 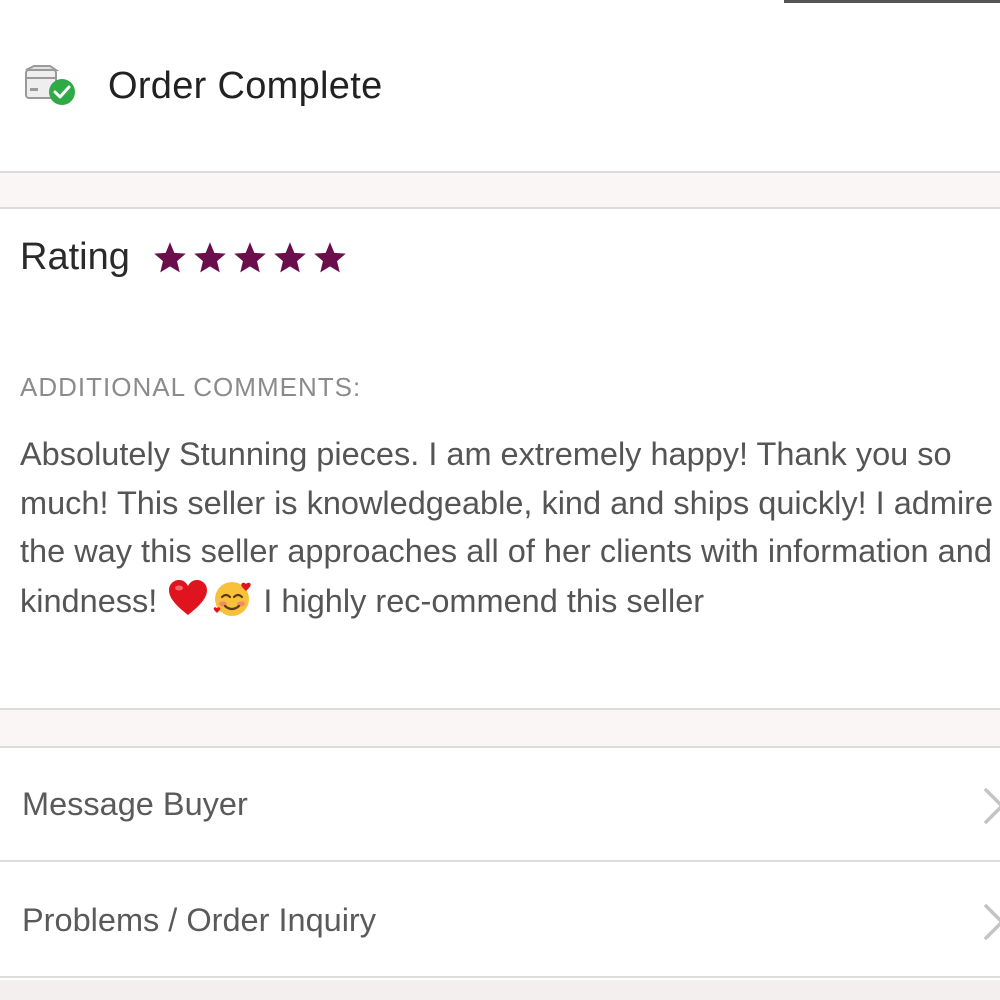 What do you see at coordinates (199, 919) in the screenshot?
I see `order-inquiry-label: Problems / Order Inquiry` at bounding box center [199, 919].